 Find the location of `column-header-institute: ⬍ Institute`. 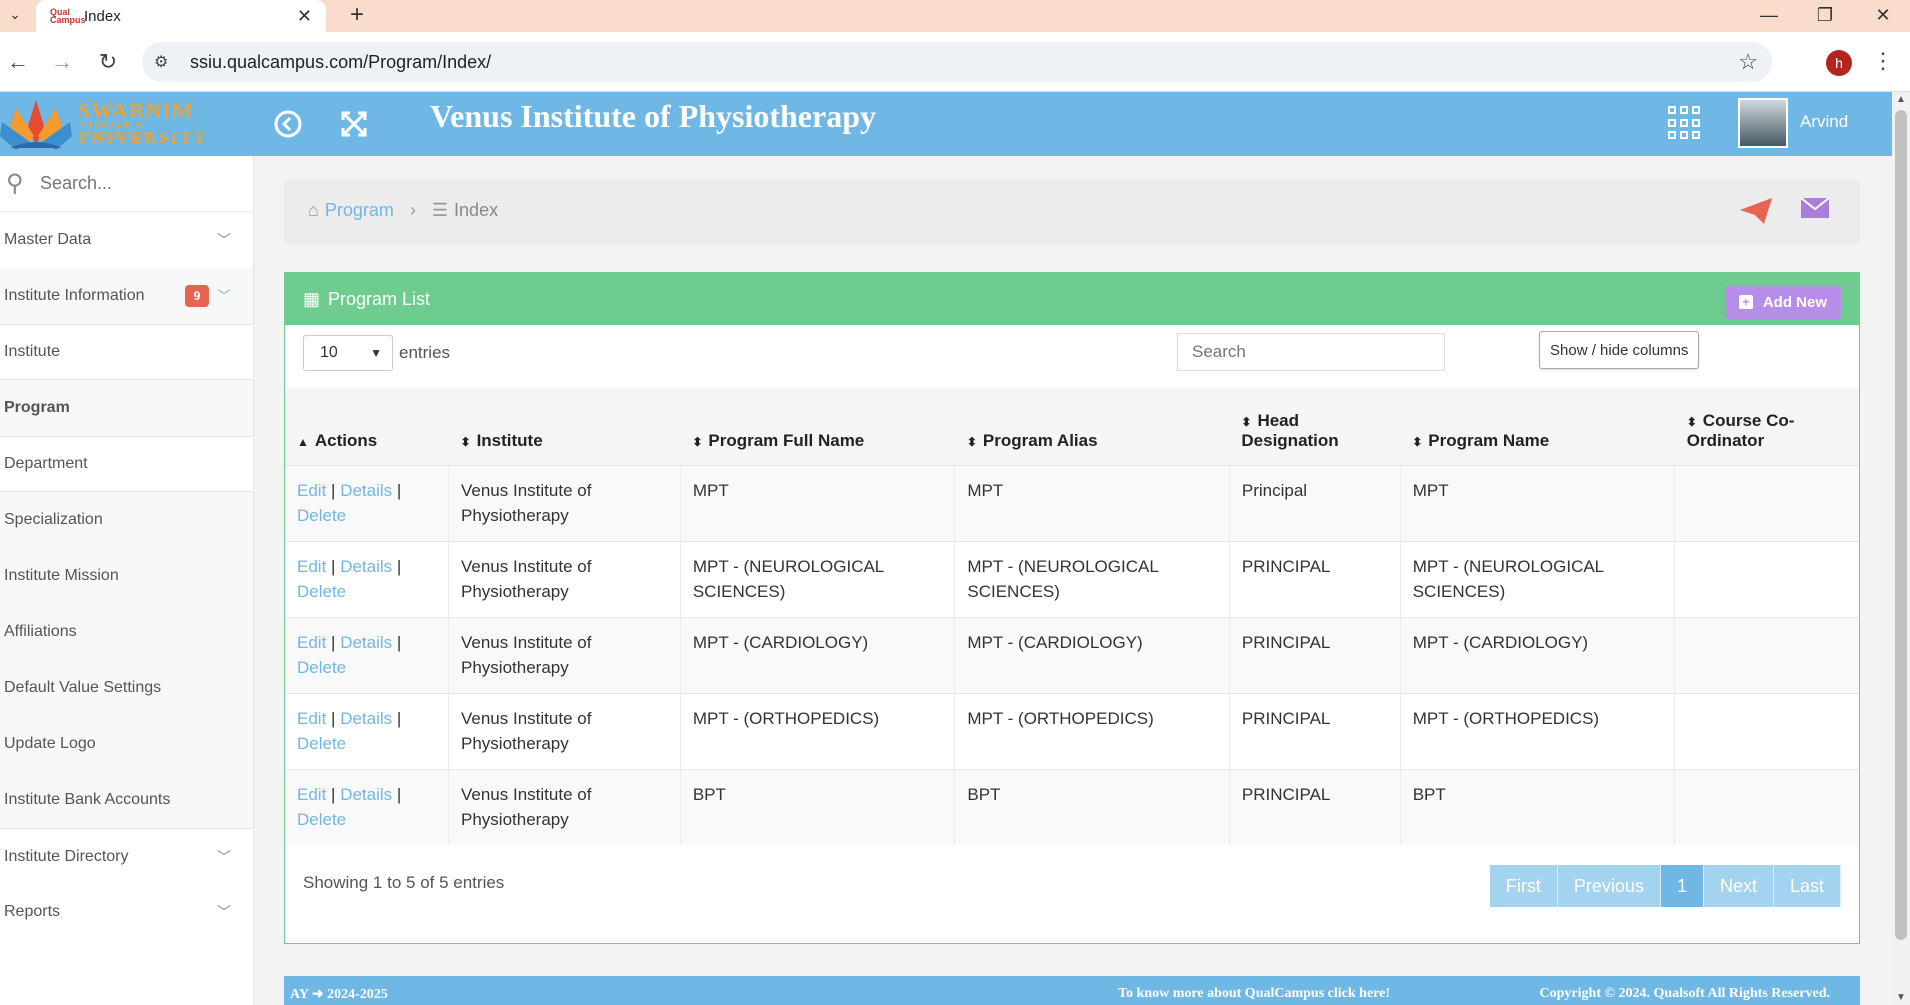

column-header-institute: ⬍ Institute is located at coordinates (565, 426).